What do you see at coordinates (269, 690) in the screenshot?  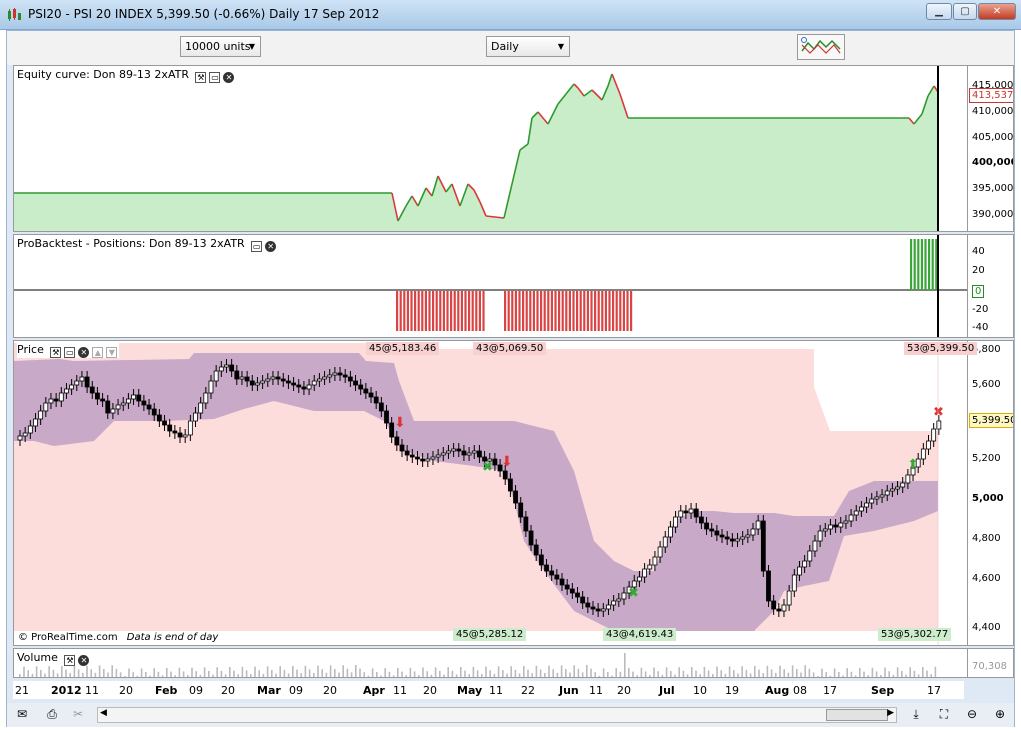 I see `date-tick-label: Mar` at bounding box center [269, 690].